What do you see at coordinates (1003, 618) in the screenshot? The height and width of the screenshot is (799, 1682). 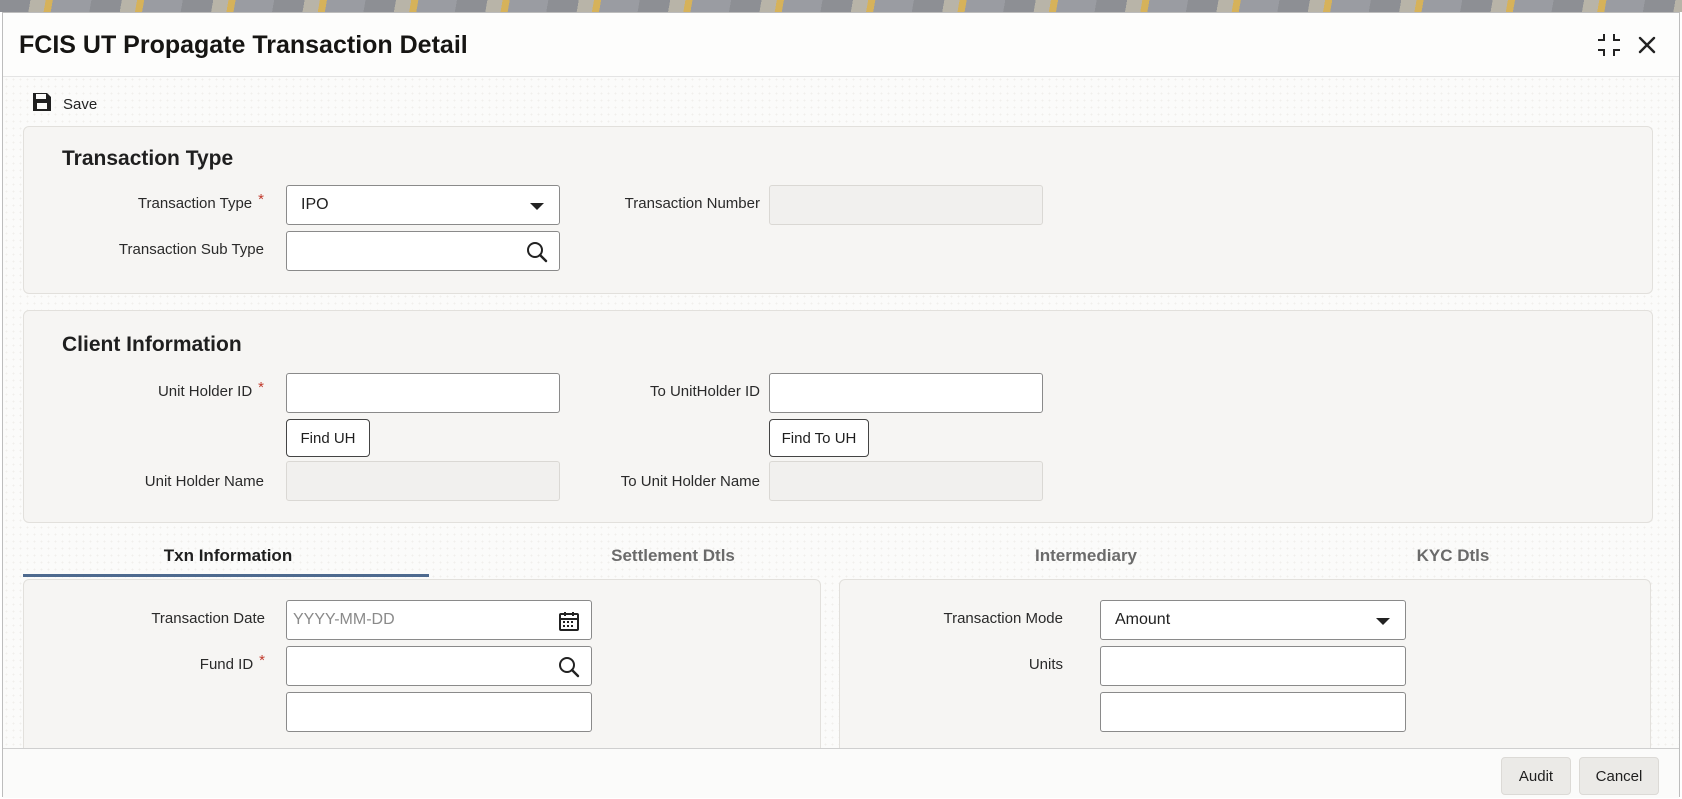 I see `transaction-mode-label: Transaction Mode` at bounding box center [1003, 618].